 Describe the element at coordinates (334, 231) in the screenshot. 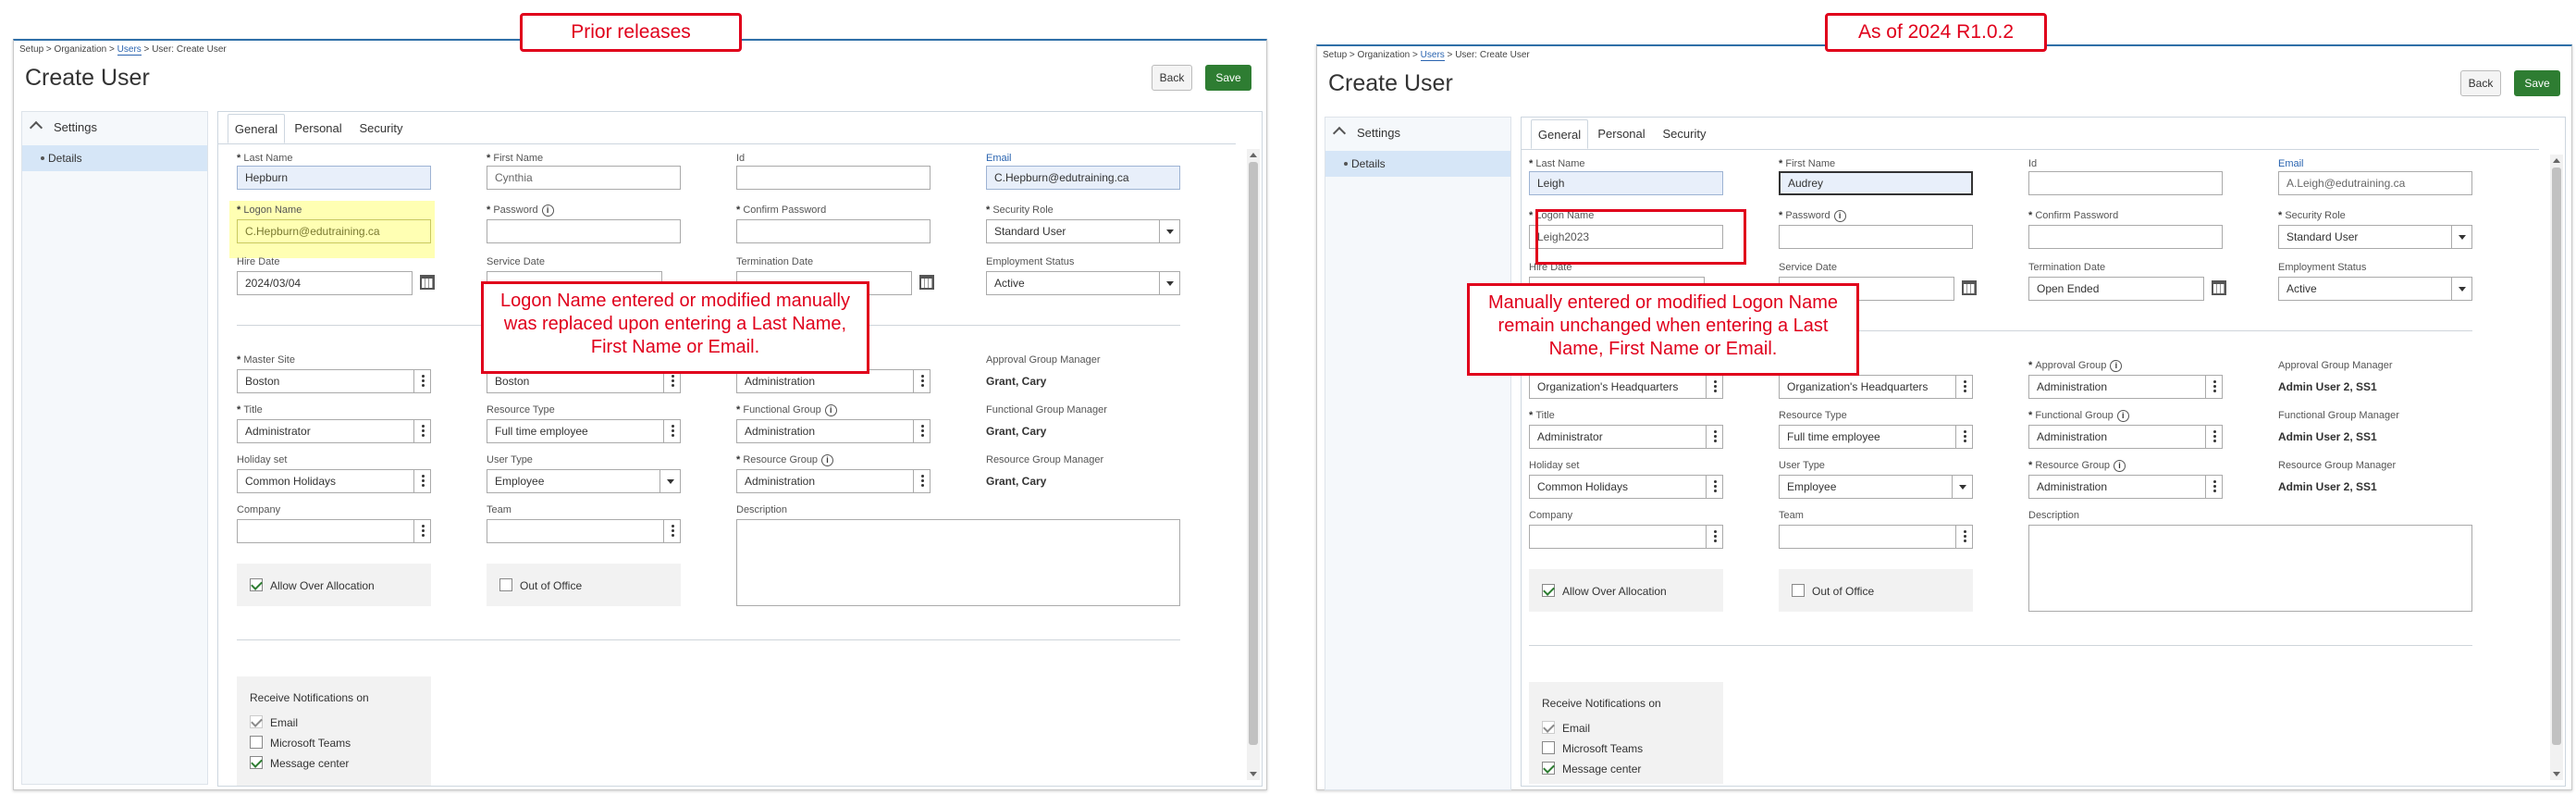

I see `logon-name-input: C.Hepburn@edutraining.ca` at that location.